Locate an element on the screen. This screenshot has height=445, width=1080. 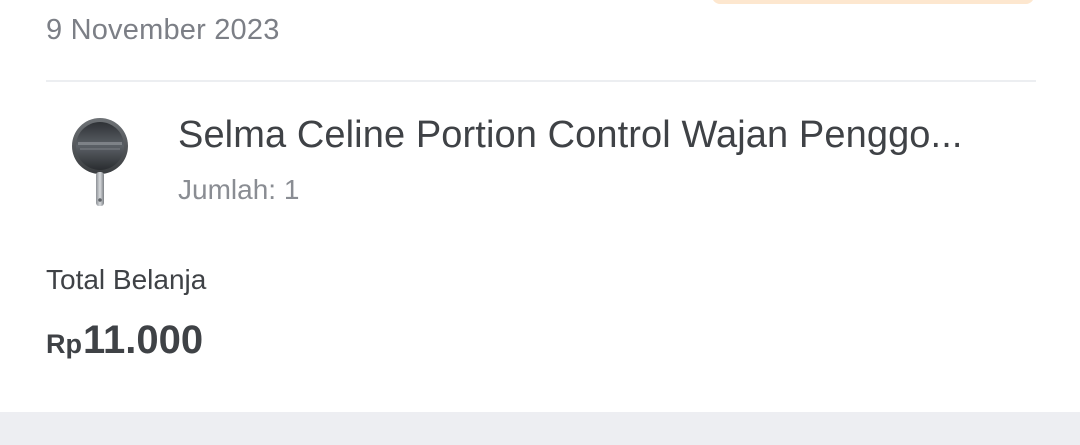
currency-symbol: Rp is located at coordinates (64, 344).